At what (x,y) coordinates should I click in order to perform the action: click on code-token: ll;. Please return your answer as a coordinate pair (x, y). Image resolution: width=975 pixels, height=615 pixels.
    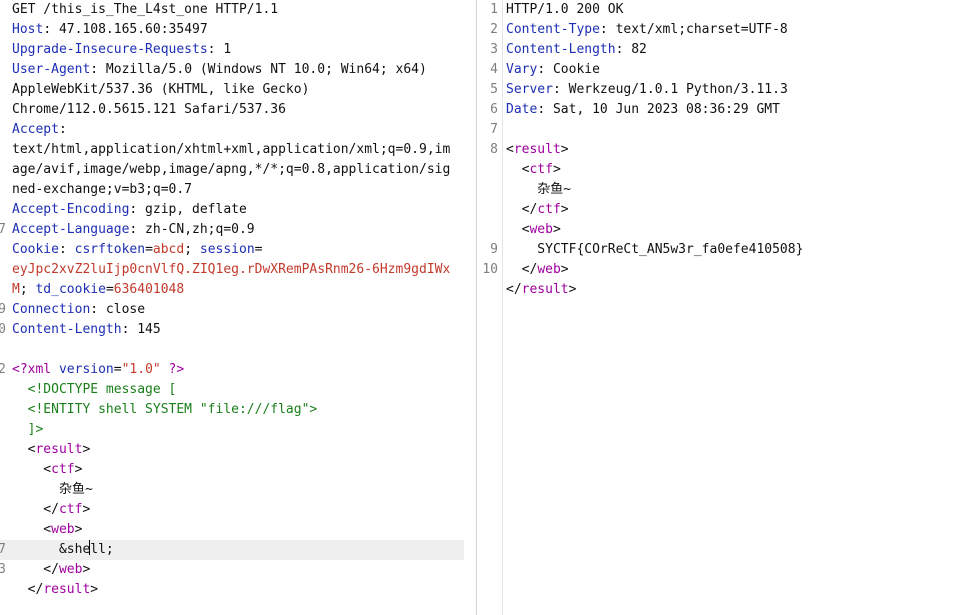
    Looking at the image, I should click on (102, 549).